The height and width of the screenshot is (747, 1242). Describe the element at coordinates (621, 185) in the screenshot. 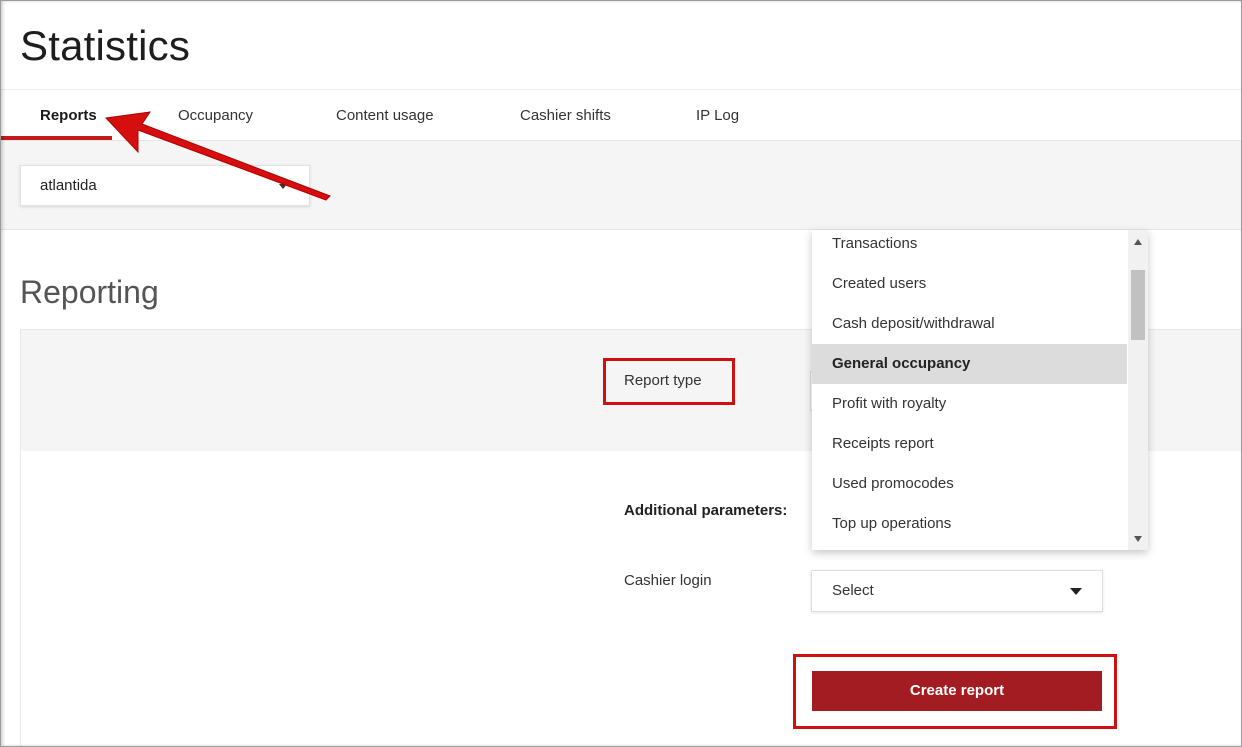

I see `club-filter-band: atlantida` at that location.